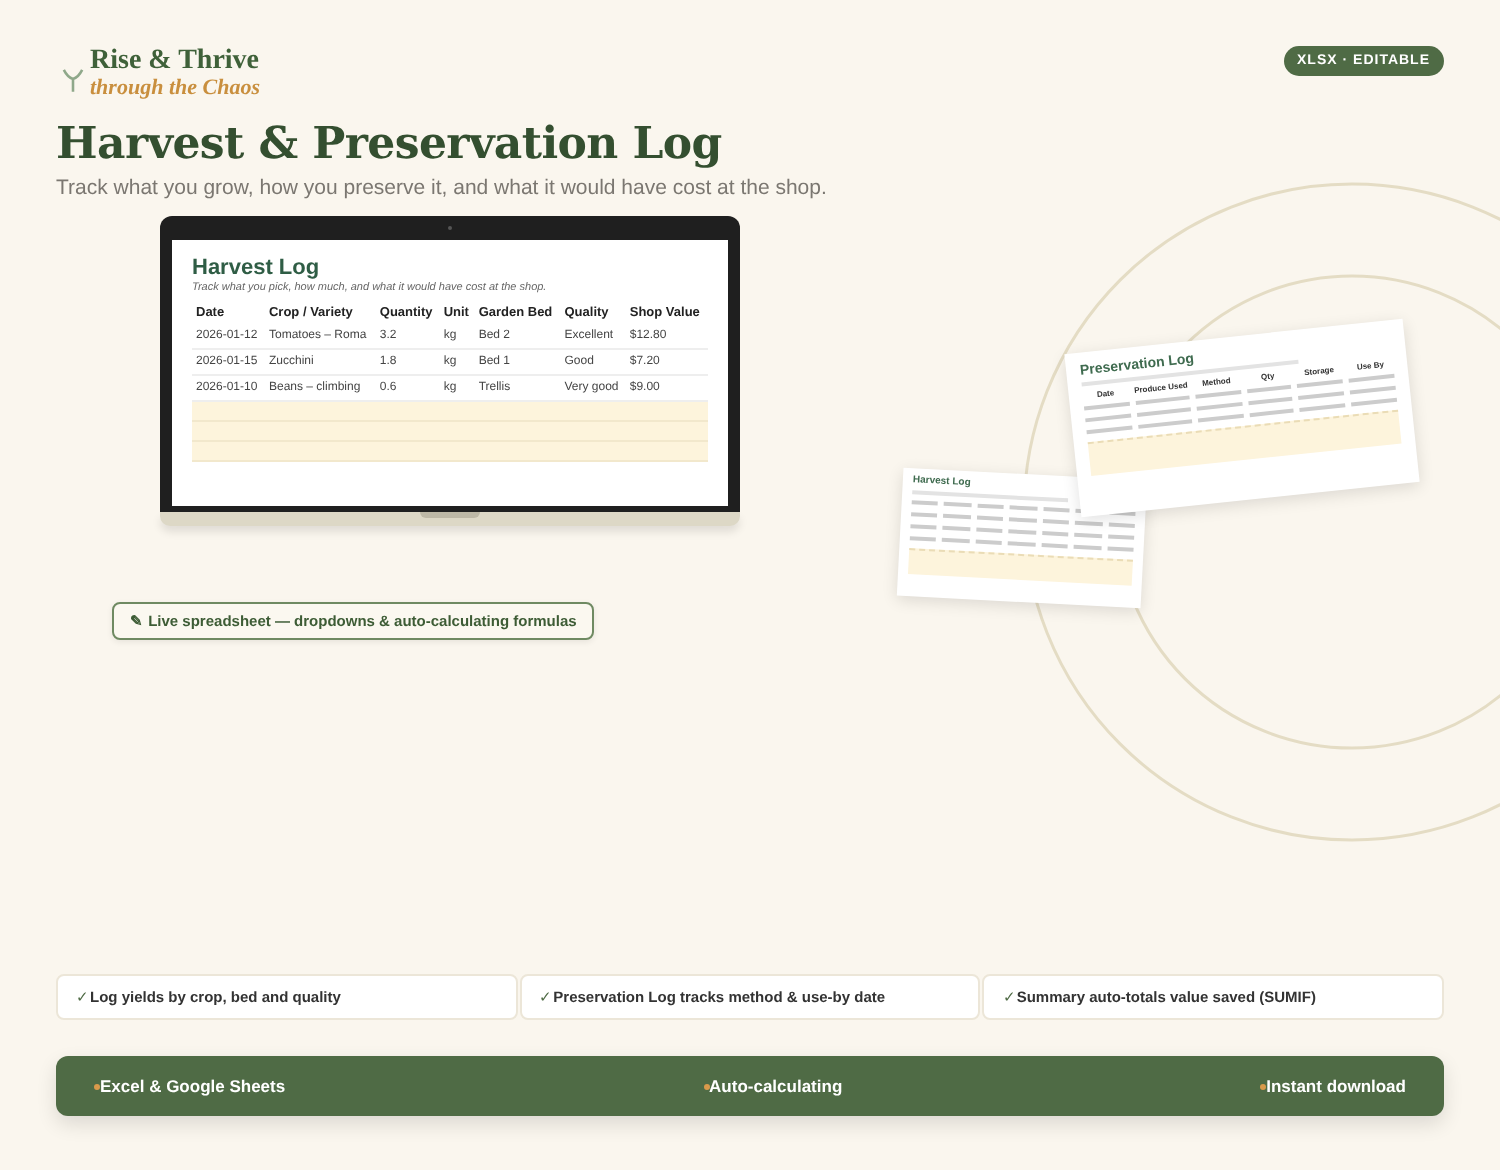  What do you see at coordinates (442, 188) in the screenshot?
I see `page-subtitle: Track what you grow, how you preserve it, and what it would have cost at the shop.` at bounding box center [442, 188].